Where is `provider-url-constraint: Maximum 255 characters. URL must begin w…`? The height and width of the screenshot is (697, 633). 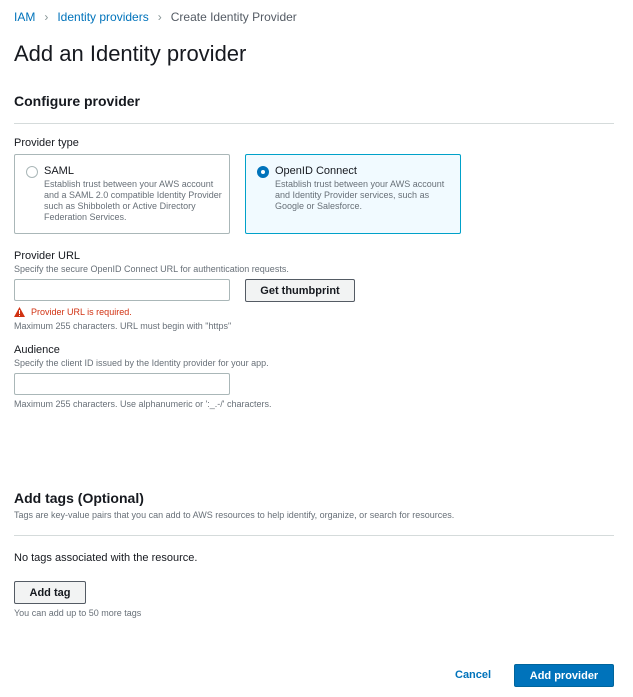
provider-url-constraint: Maximum 255 characters. URL must begin w… is located at coordinates (123, 326).